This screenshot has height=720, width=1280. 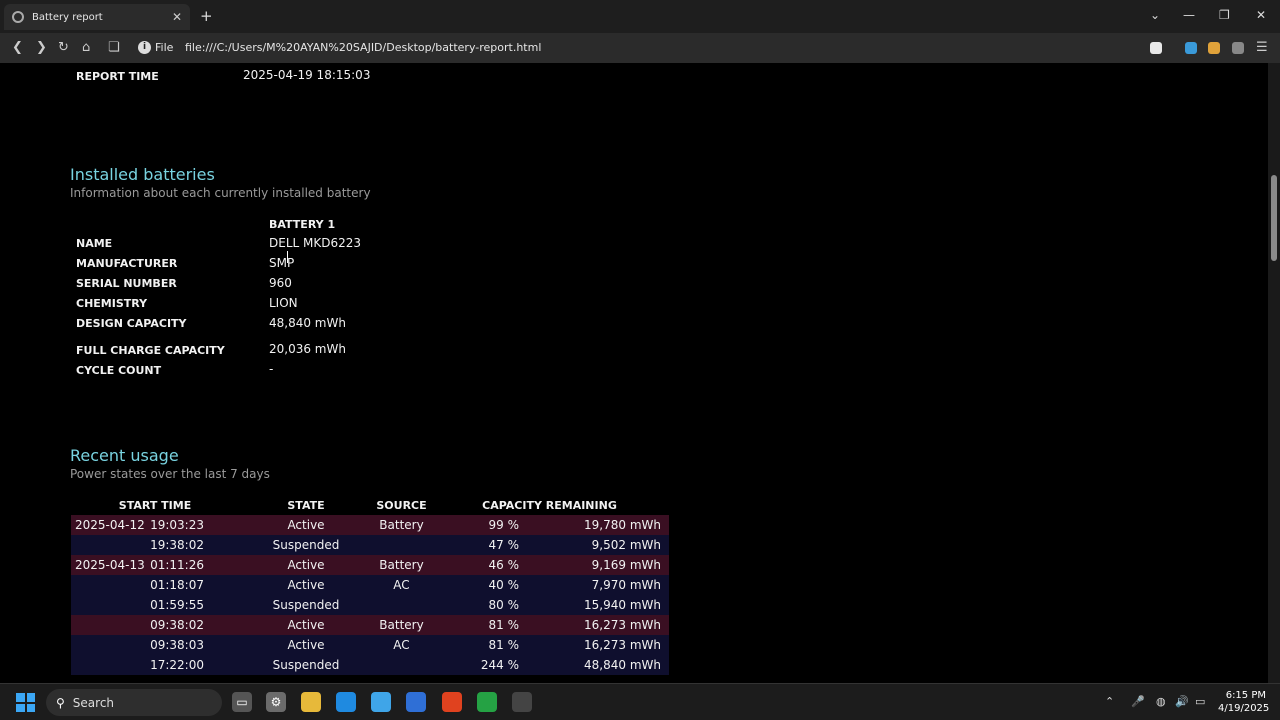 What do you see at coordinates (1161, 701) in the screenshot?
I see `language-globe-icon: ◍` at bounding box center [1161, 701].